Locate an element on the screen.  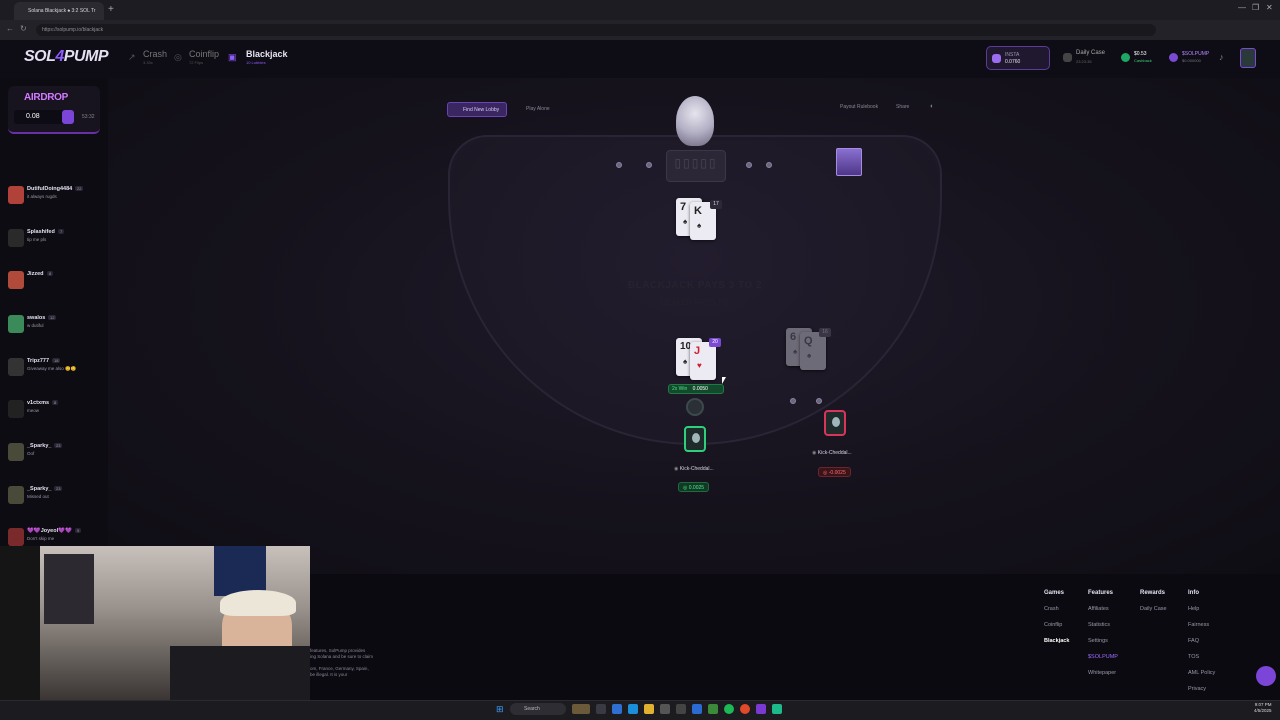
balance-display: INSTA 0.0760 is located at coordinates (1018, 58).